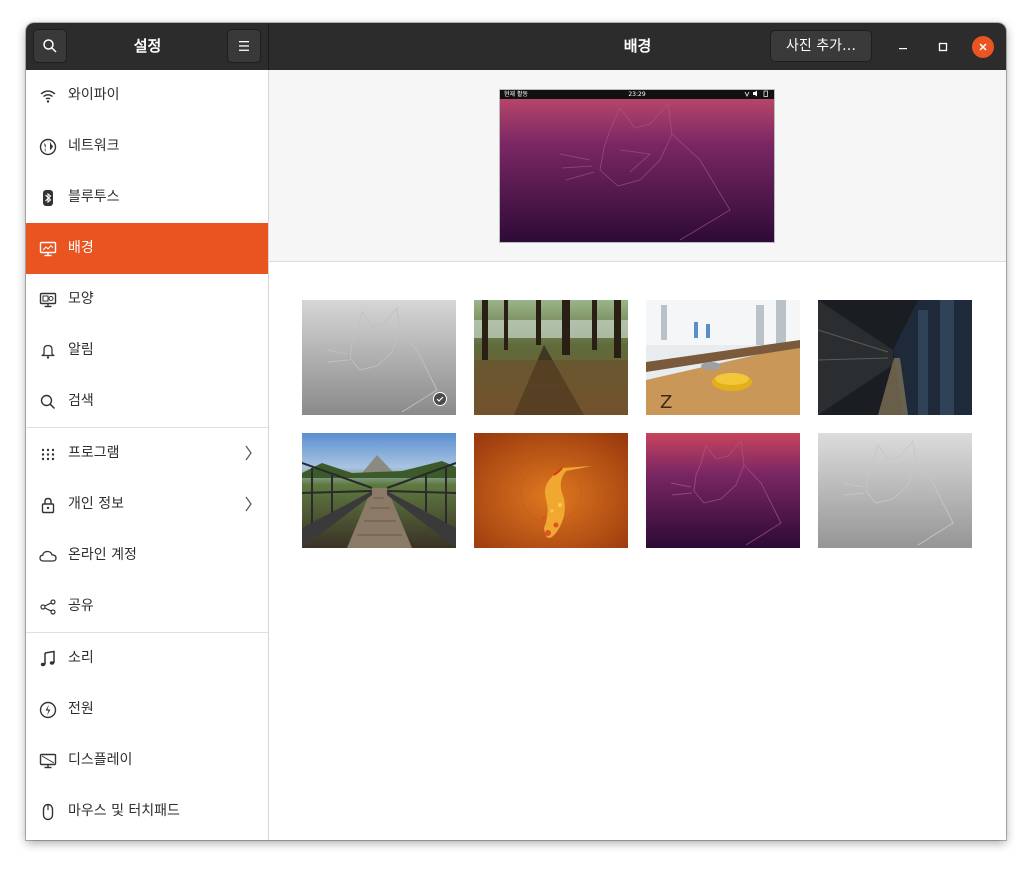  I want to click on wallpaper-image-fossa-light-grey, so click(895, 490).